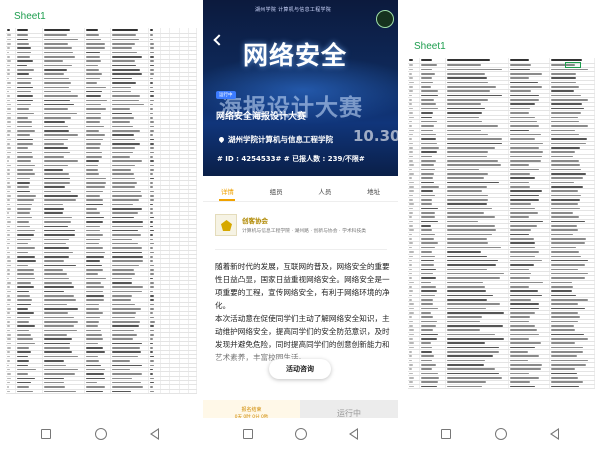 The image size is (601, 450). What do you see at coordinates (30, 16) in the screenshot?
I see `left-sheet-title: Sheet1` at bounding box center [30, 16].